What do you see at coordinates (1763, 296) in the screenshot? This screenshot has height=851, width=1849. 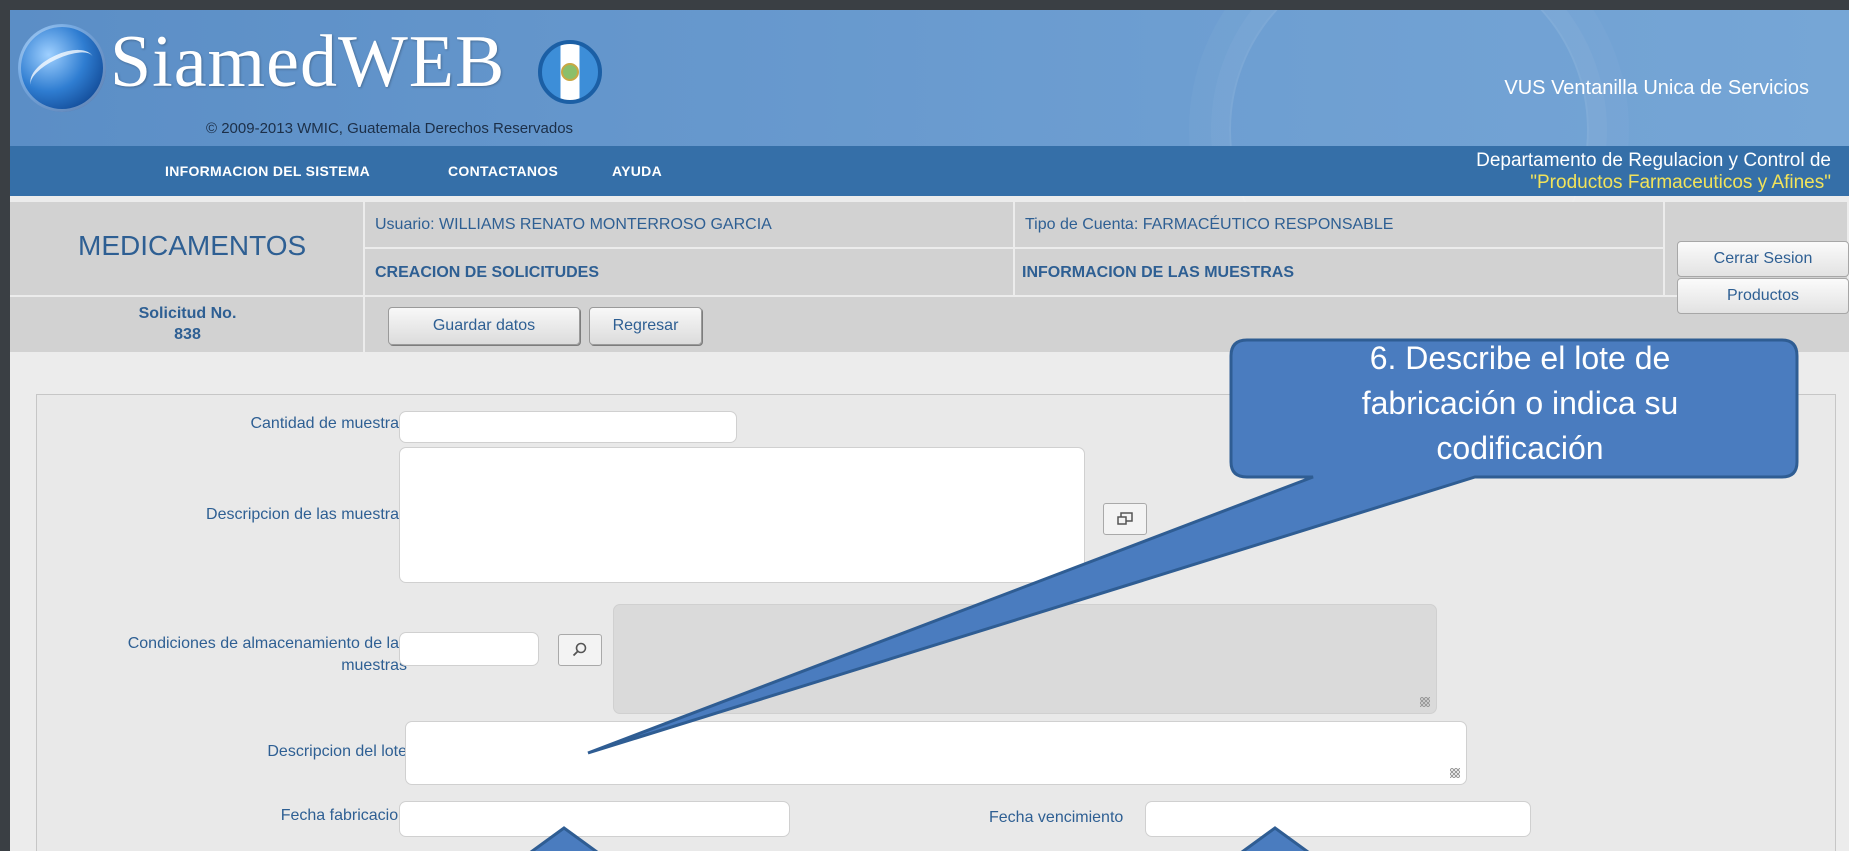 I see `productos-button: Productos` at bounding box center [1763, 296].